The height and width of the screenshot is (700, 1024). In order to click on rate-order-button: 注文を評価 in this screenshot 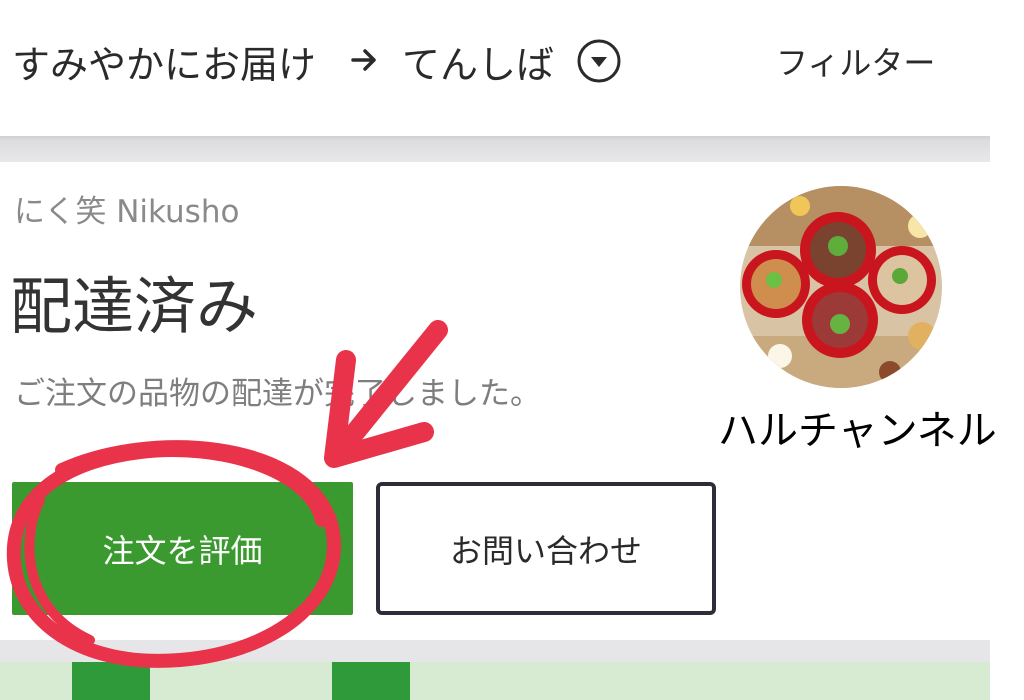, I will do `click(182, 548)`.